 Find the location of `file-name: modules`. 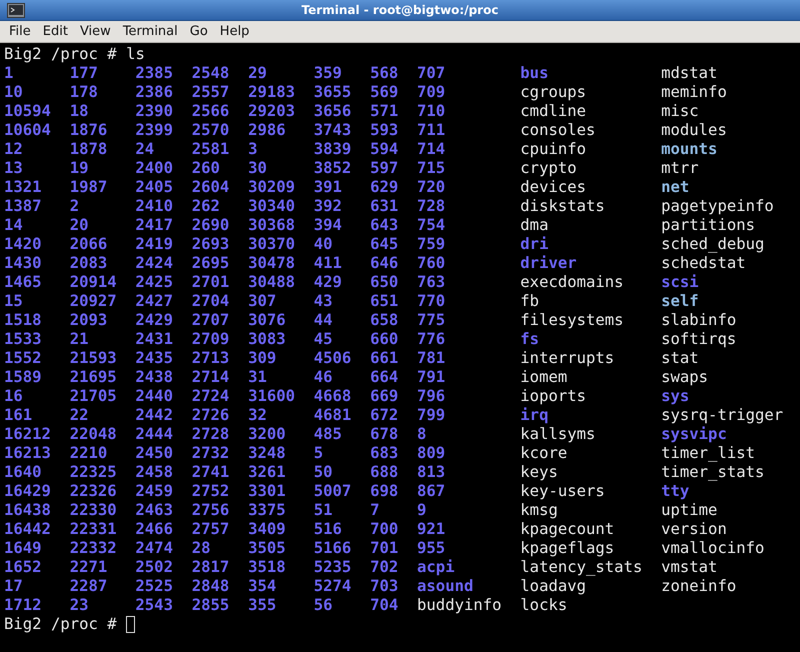

file-name: modules is located at coordinates (694, 130).